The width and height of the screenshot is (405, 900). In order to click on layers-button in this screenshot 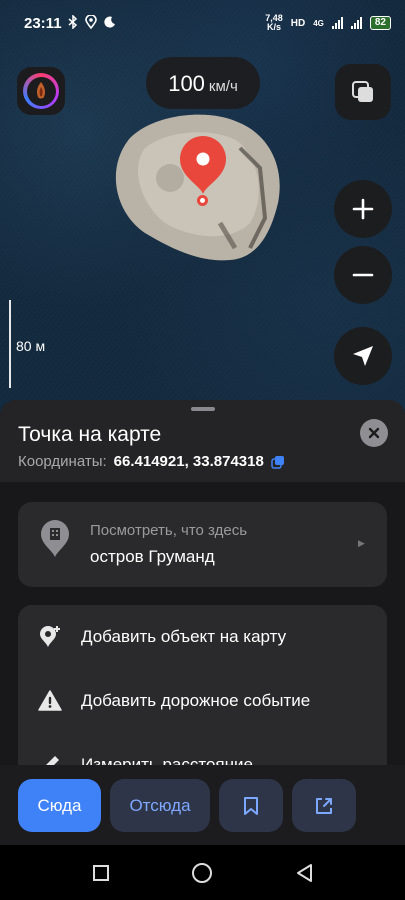, I will do `click(363, 92)`.